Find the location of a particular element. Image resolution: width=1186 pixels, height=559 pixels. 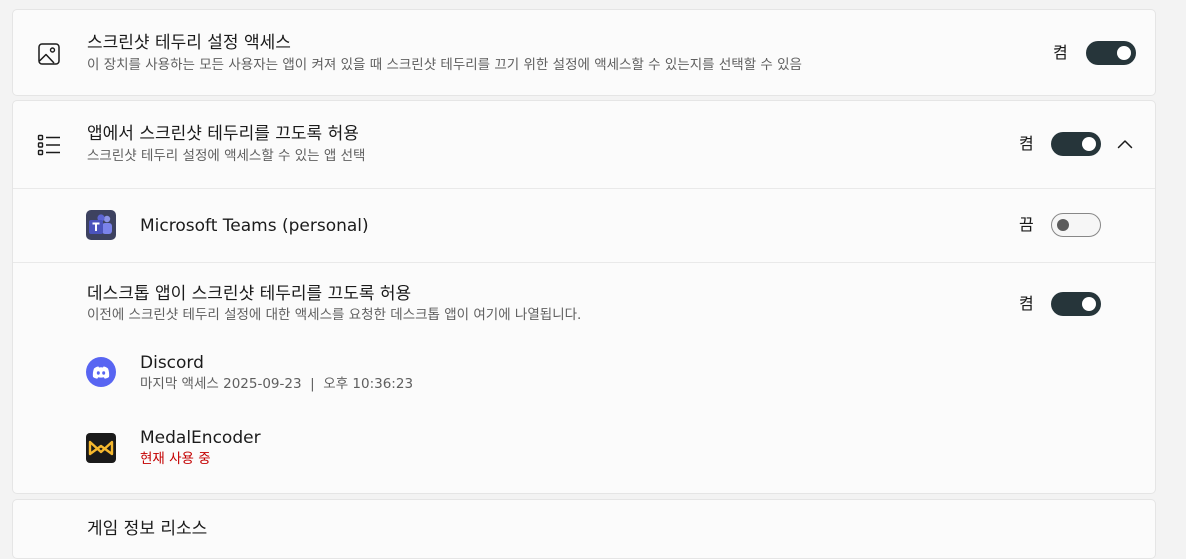

apps-section-toggle is located at coordinates (1076, 144).